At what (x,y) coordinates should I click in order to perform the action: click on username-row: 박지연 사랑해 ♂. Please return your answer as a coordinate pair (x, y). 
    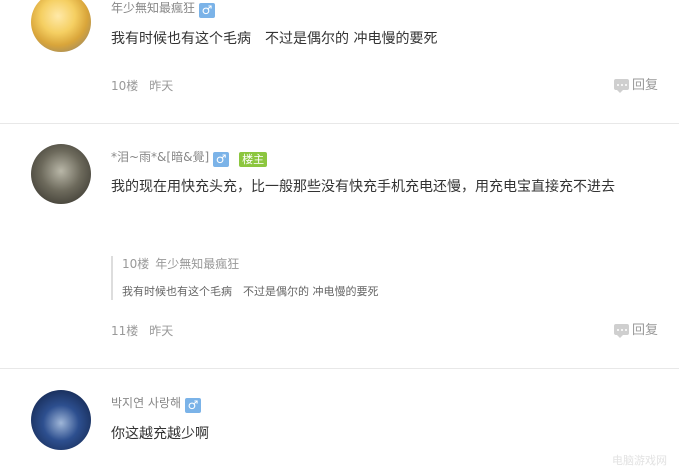
    Looking at the image, I should click on (156, 404).